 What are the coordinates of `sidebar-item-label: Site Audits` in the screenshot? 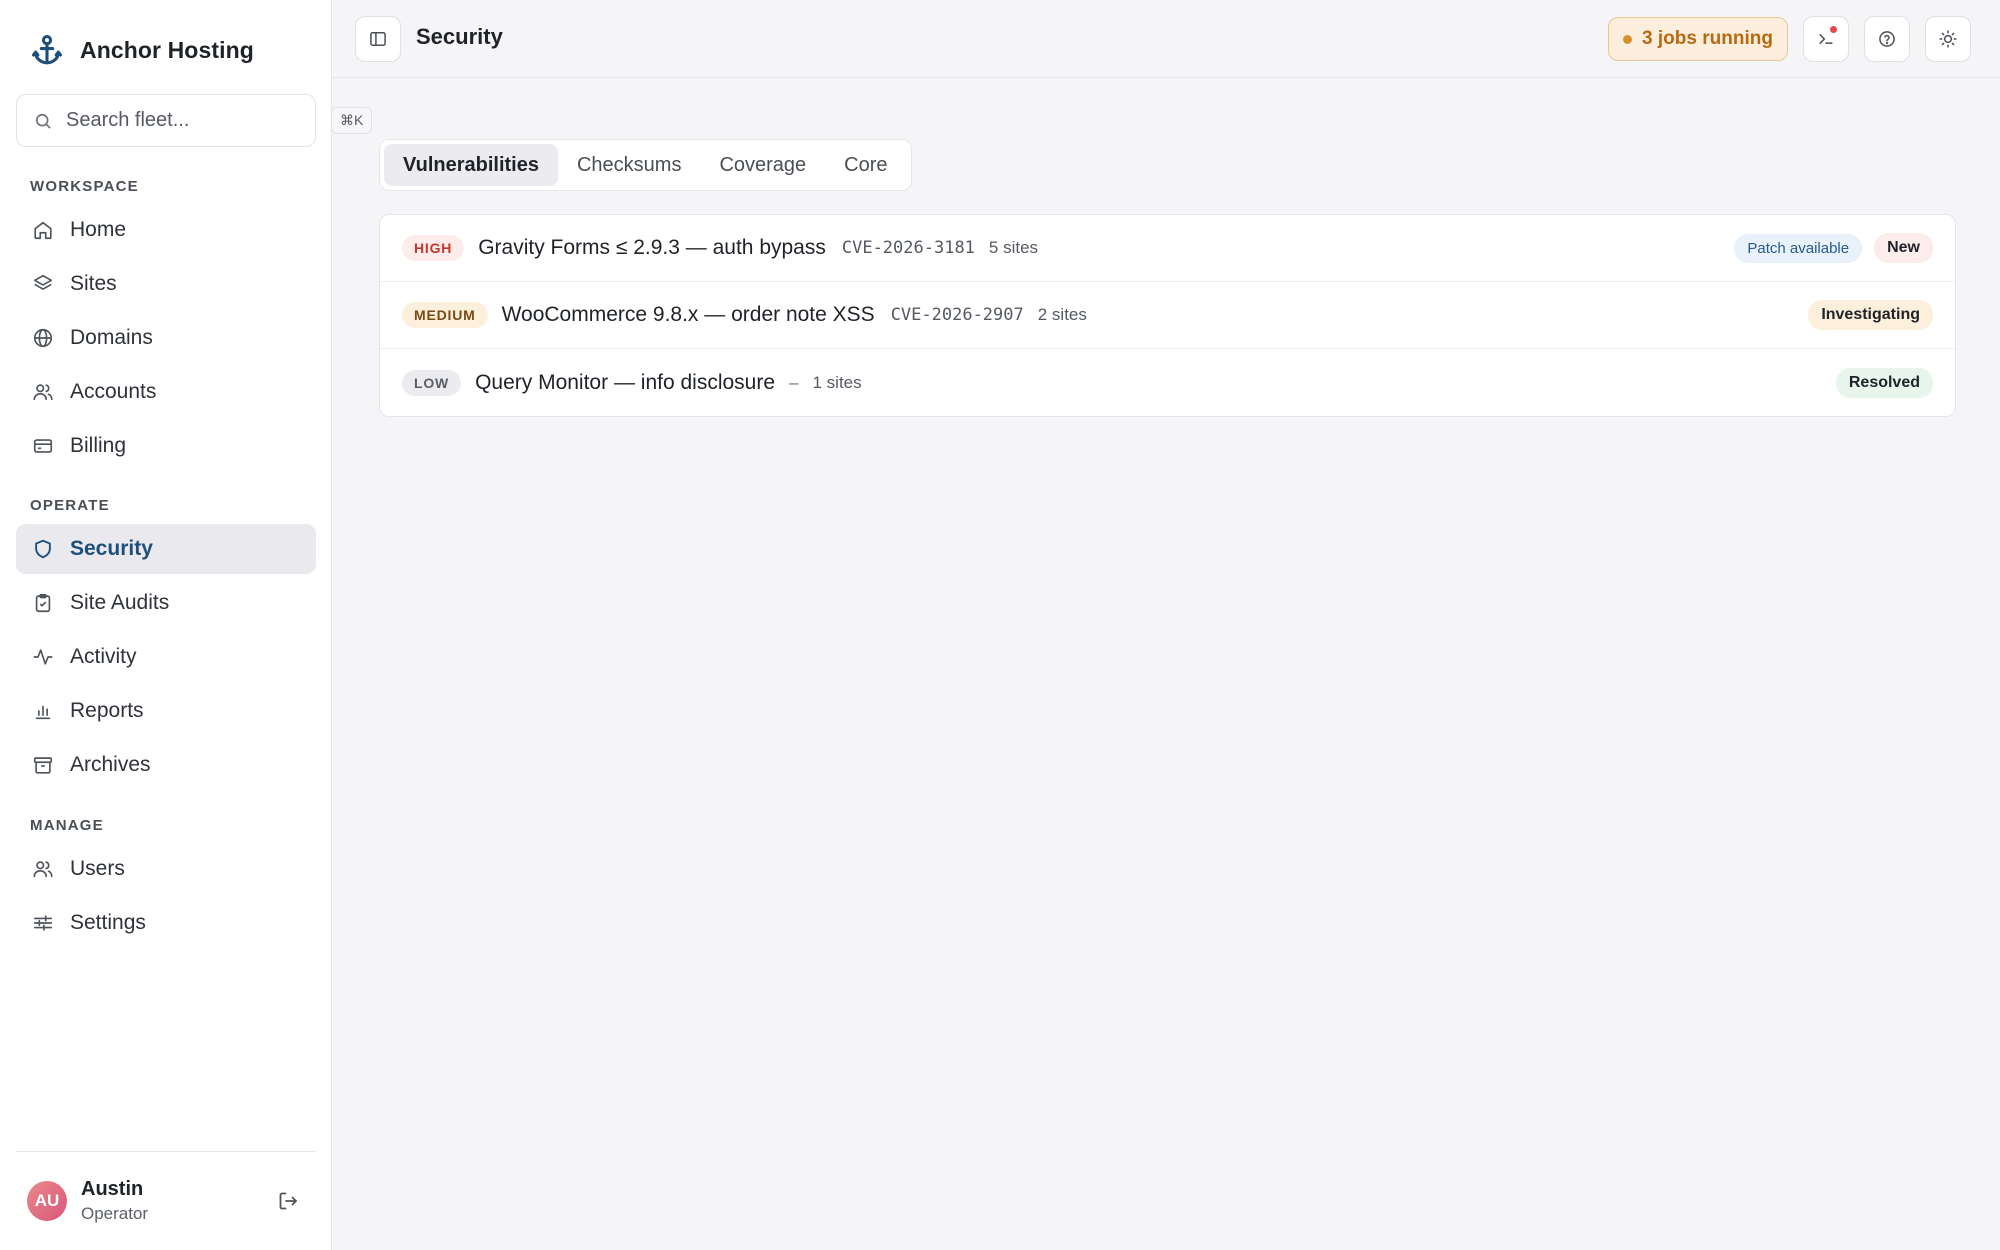 It's located at (120, 602).